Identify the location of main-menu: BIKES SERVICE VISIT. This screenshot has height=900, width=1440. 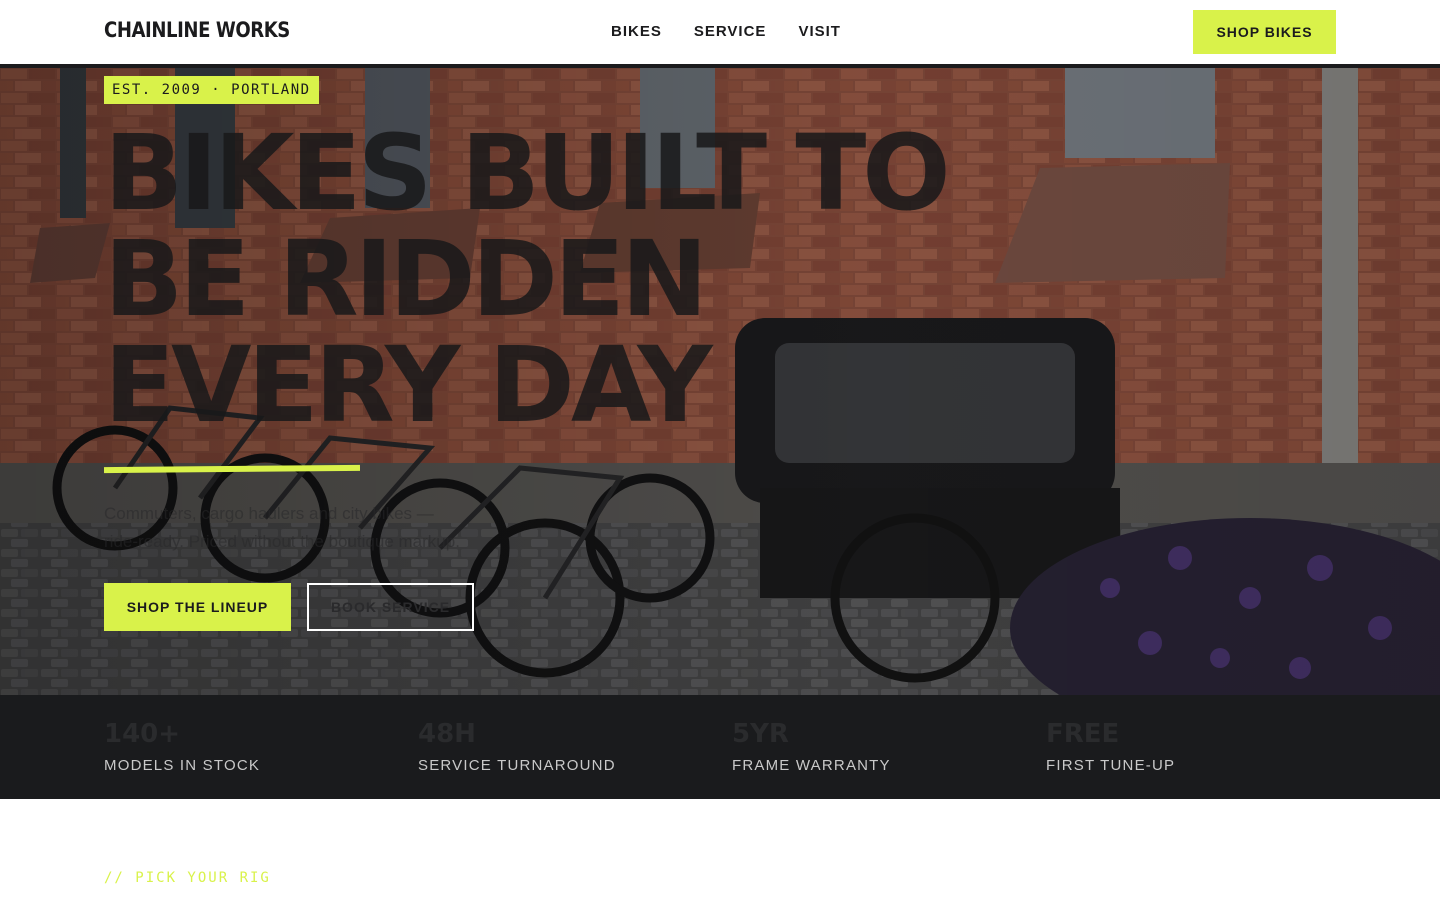
(726, 31).